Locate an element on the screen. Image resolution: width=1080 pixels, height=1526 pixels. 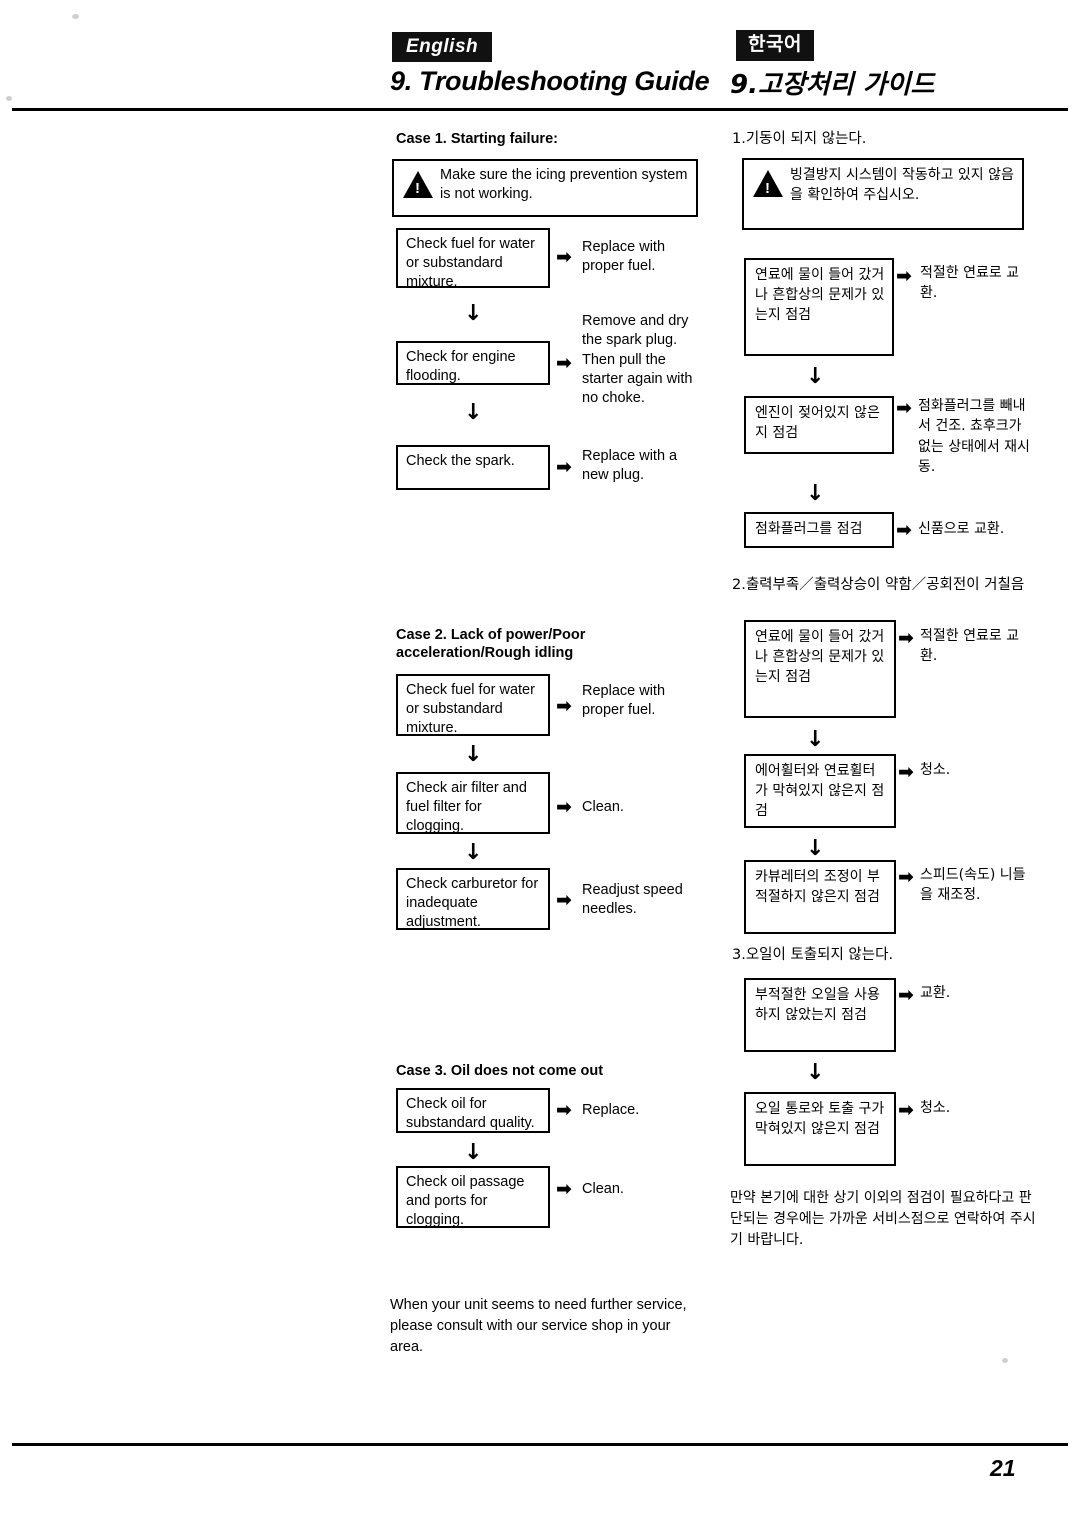
korean-case2-step2-check-text: 에어휠터와 연료휠터가 막혀있지 않은지 점검 is located at coordinates (820, 791).